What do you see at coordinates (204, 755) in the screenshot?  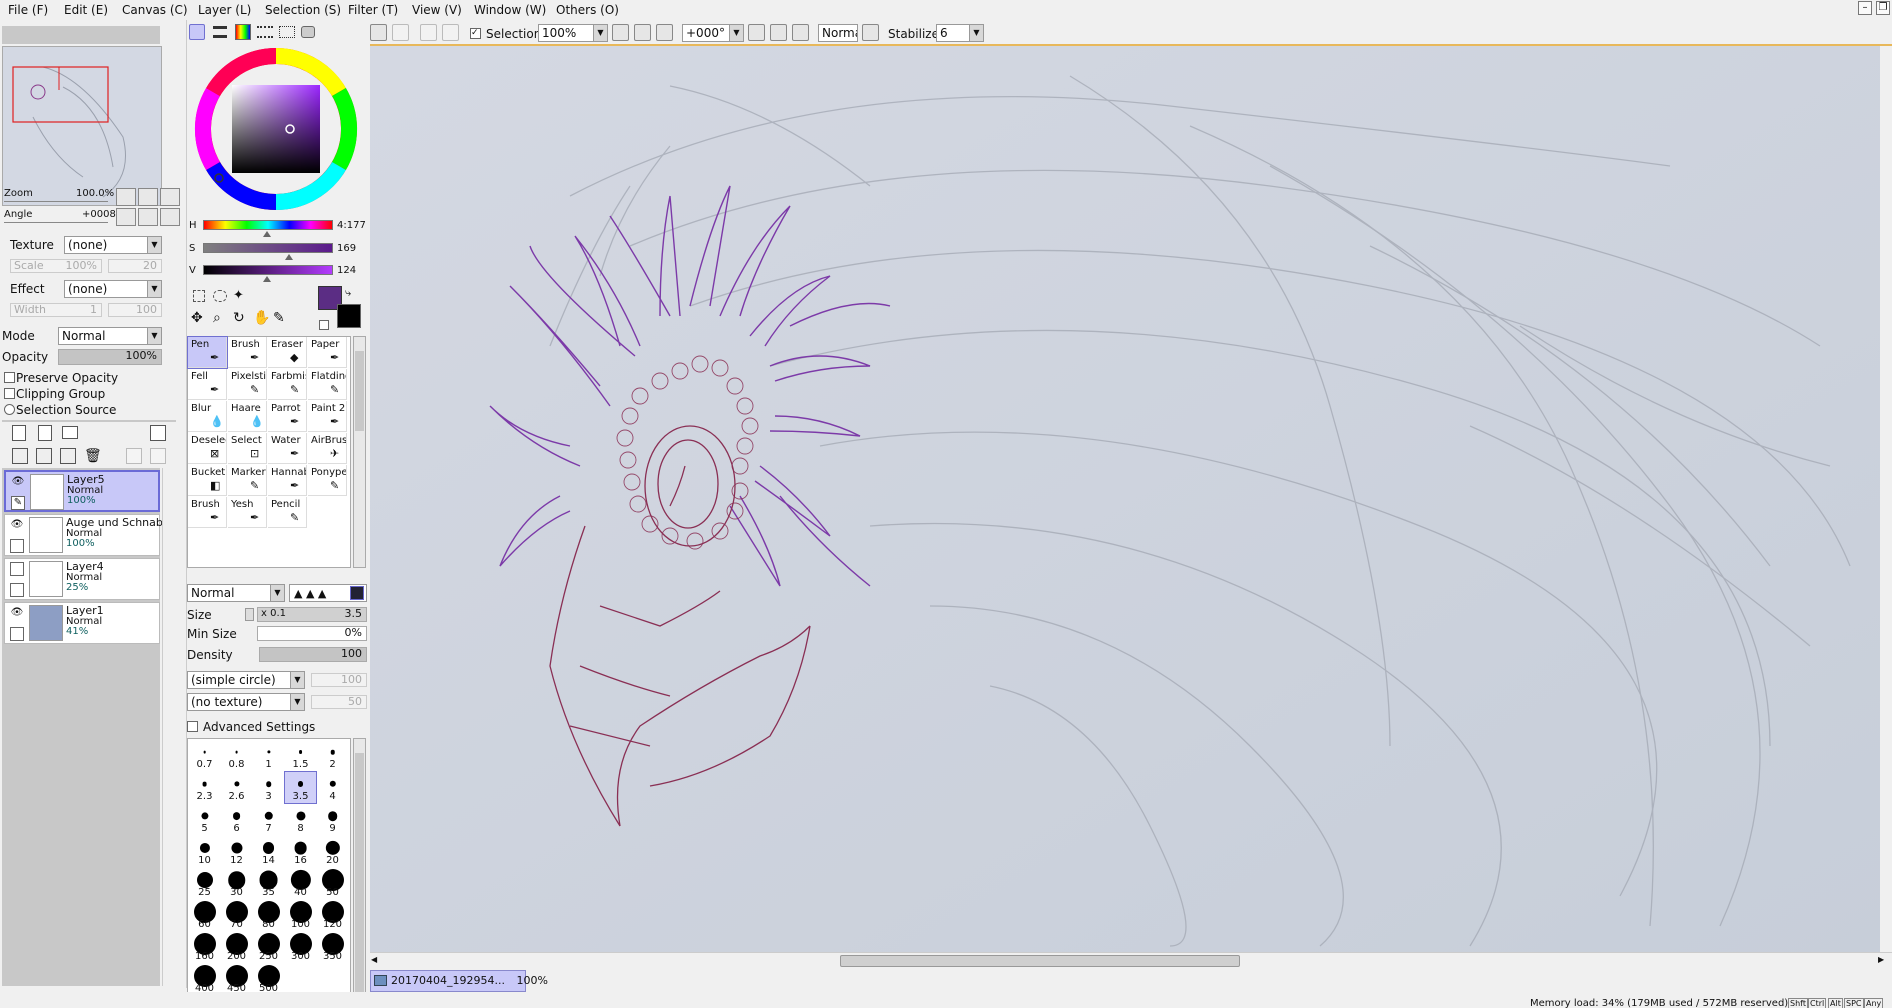 I see `brush-size-0.7: 0.7` at bounding box center [204, 755].